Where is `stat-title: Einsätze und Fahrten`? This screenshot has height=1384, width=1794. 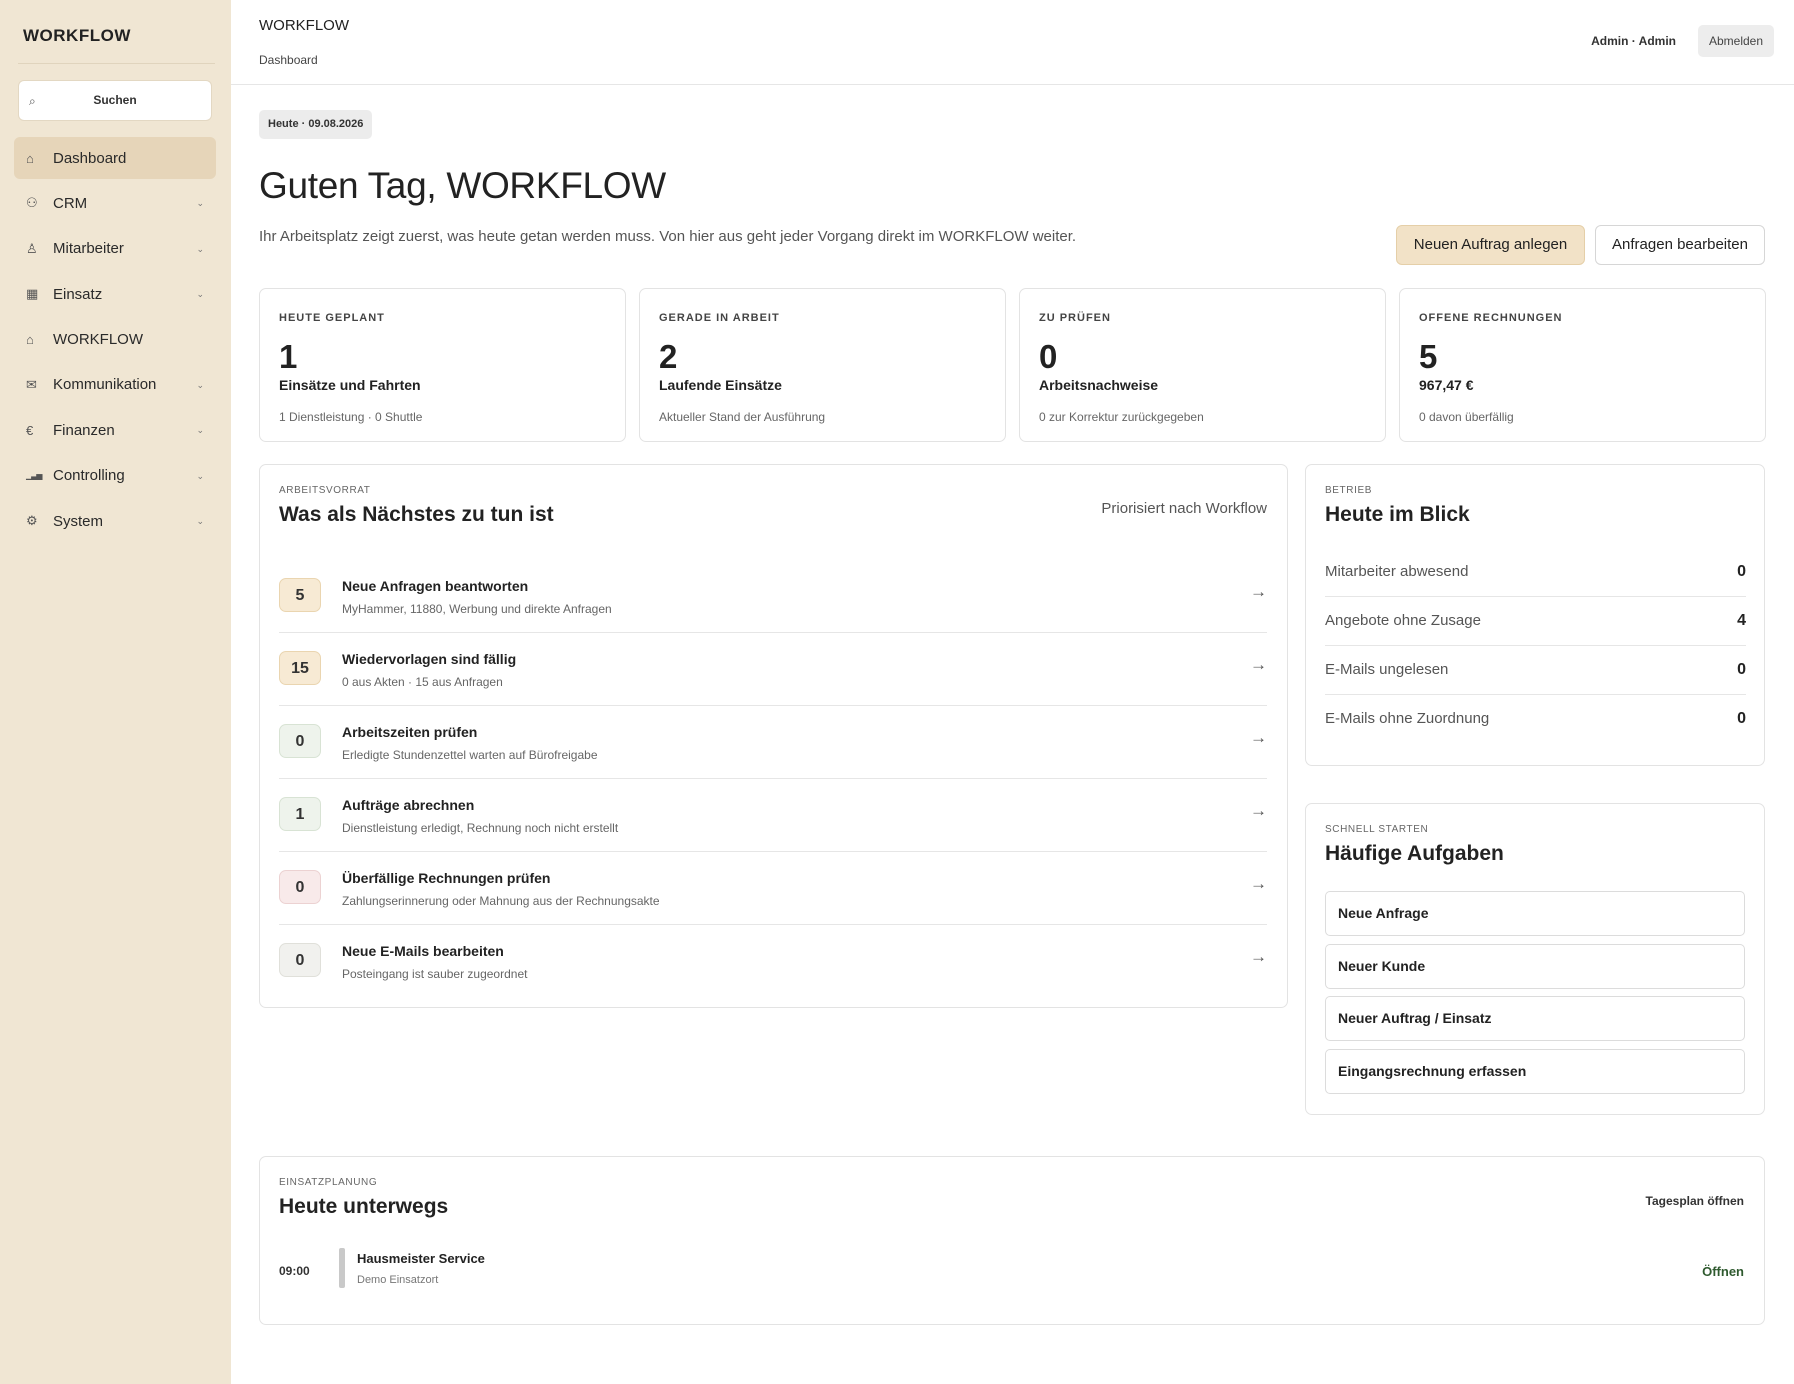
stat-title: Einsätze und Fahrten is located at coordinates (350, 385).